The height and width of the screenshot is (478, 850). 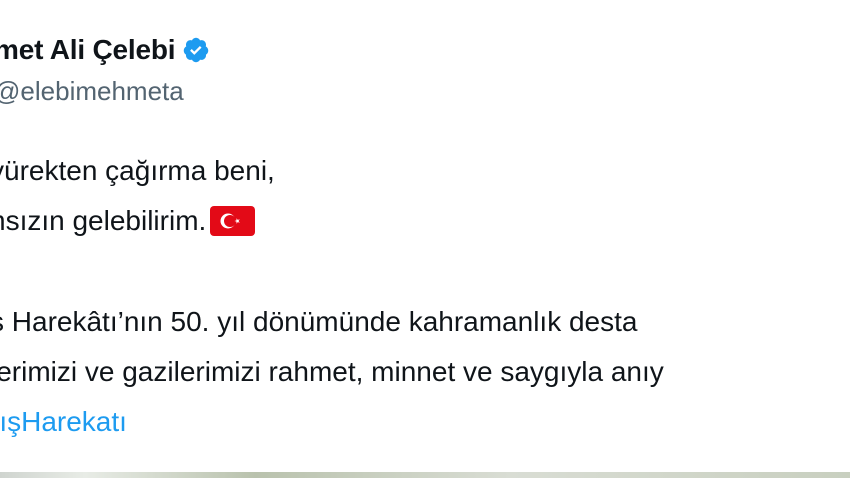 What do you see at coordinates (137, 170) in the screenshot?
I see `tweet-text-line: yürekten çağırma beni,` at bounding box center [137, 170].